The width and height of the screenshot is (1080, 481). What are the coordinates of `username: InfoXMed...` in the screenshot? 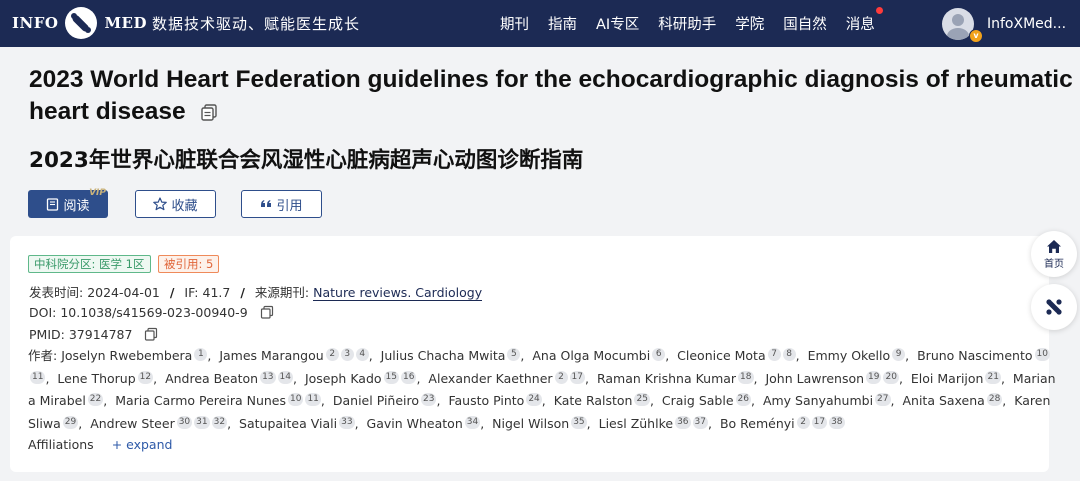 It's located at (1026, 24).